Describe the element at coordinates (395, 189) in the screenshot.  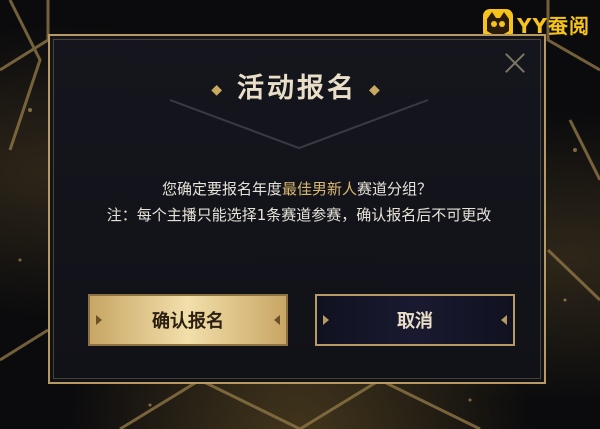
I see `question-suffix: 赛道分组？` at that location.